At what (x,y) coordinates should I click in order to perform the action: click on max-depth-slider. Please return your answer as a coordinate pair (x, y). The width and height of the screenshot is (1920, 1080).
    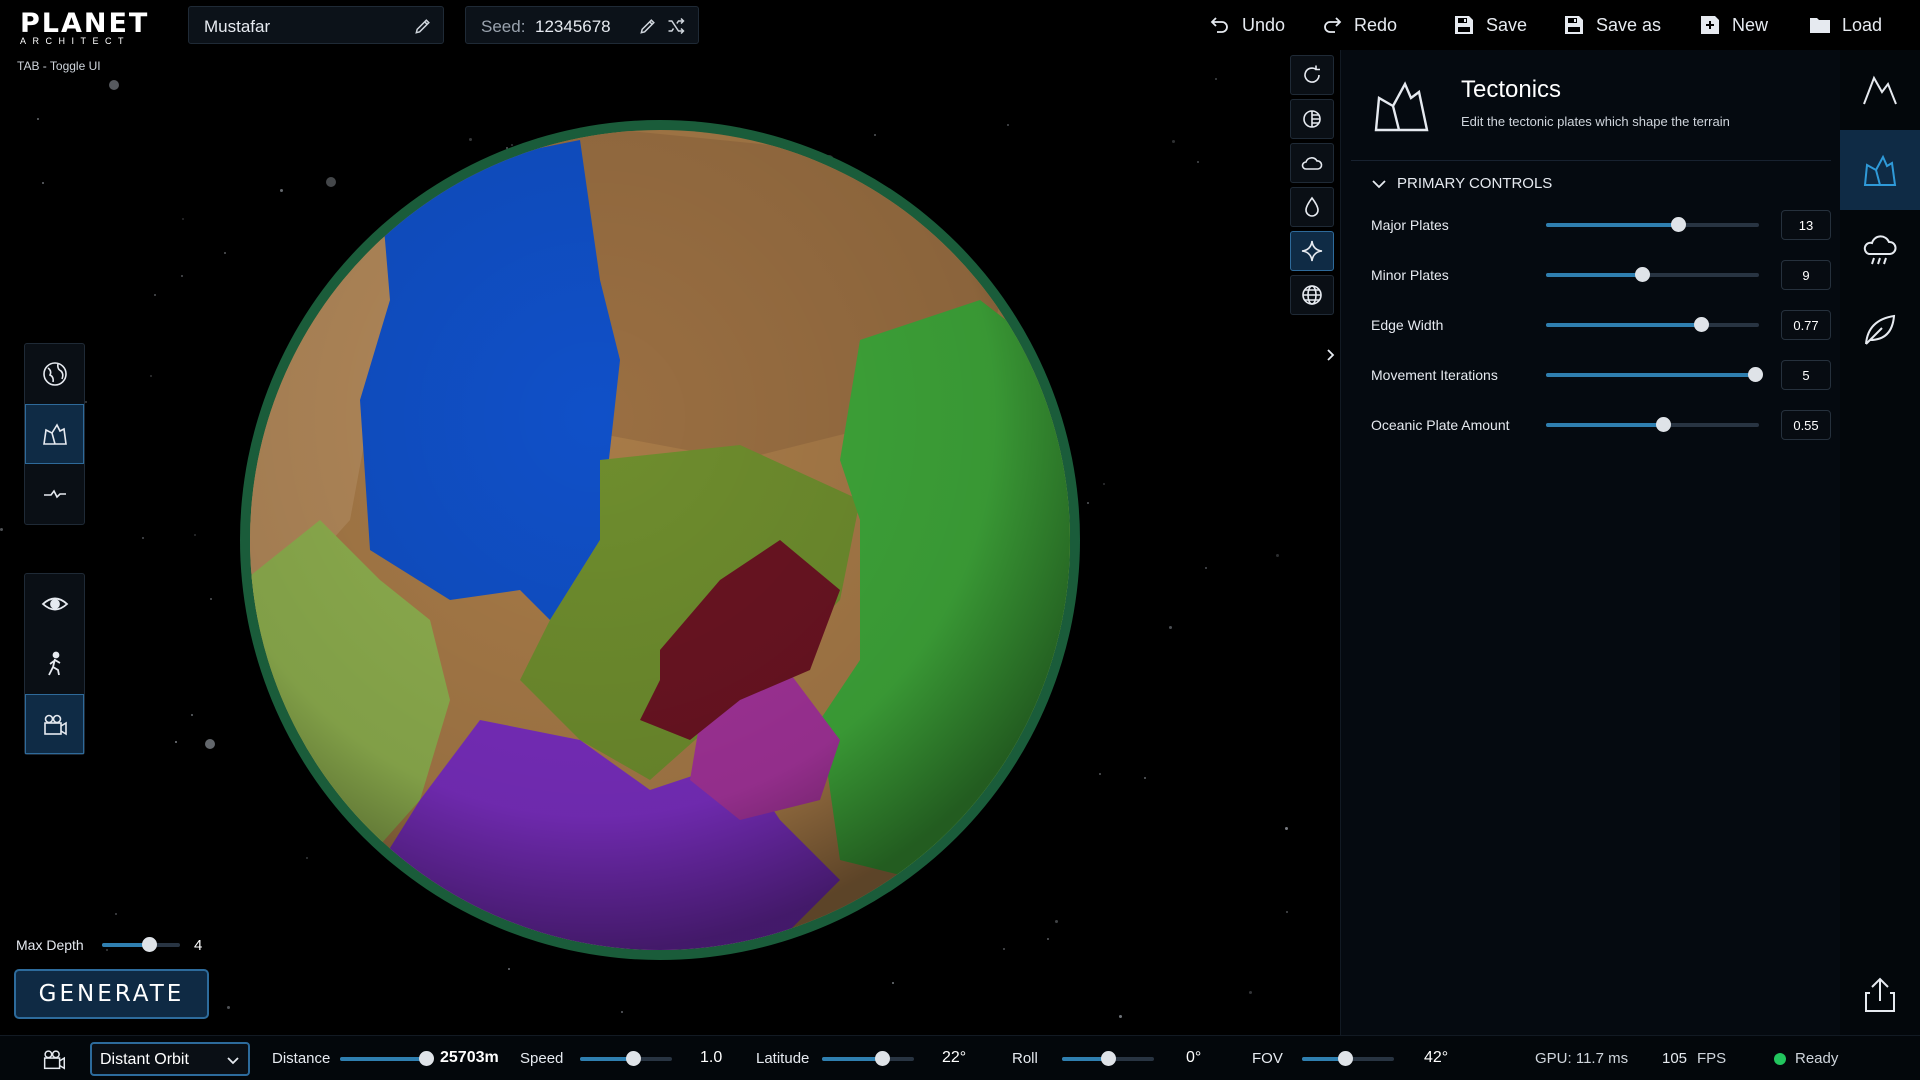
    Looking at the image, I should click on (141, 944).